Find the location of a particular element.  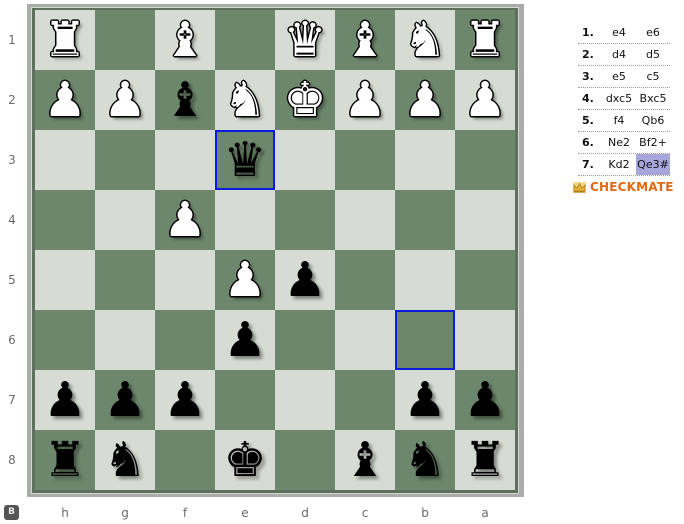

white-move: Kd2 is located at coordinates (619, 164).